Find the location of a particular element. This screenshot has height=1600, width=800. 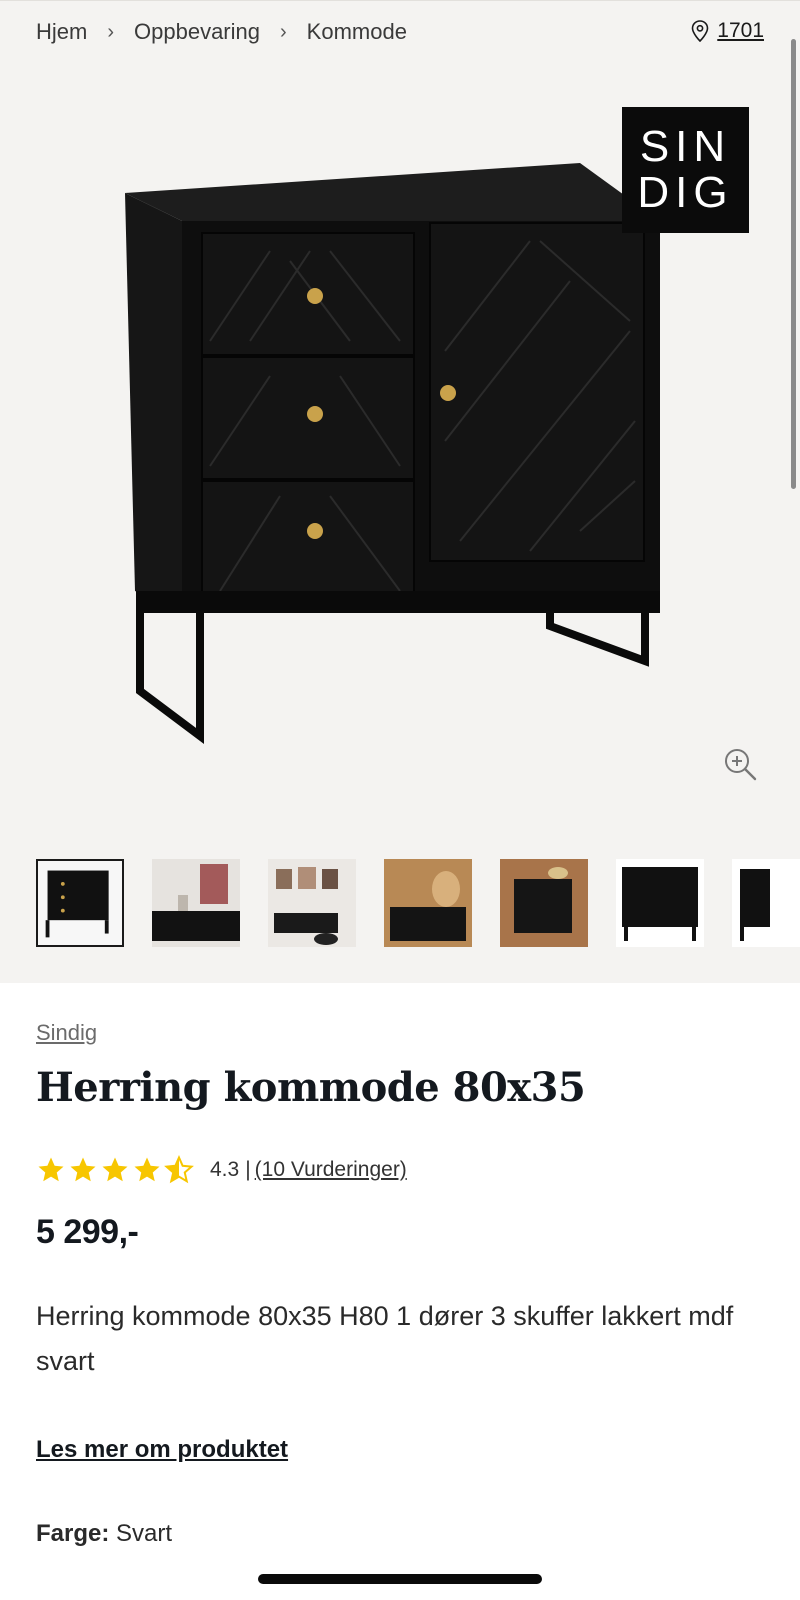

rating-value: 4.3 is located at coordinates (225, 1169).